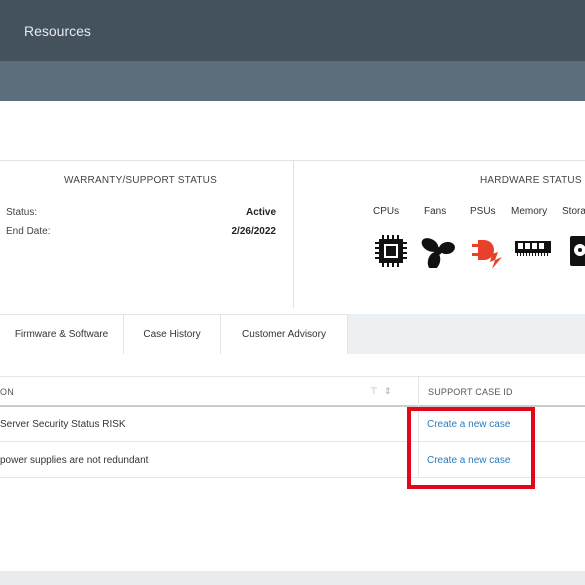 The image size is (585, 585). What do you see at coordinates (483, 211) in the screenshot?
I see `hw-label-psus: PSUs` at bounding box center [483, 211].